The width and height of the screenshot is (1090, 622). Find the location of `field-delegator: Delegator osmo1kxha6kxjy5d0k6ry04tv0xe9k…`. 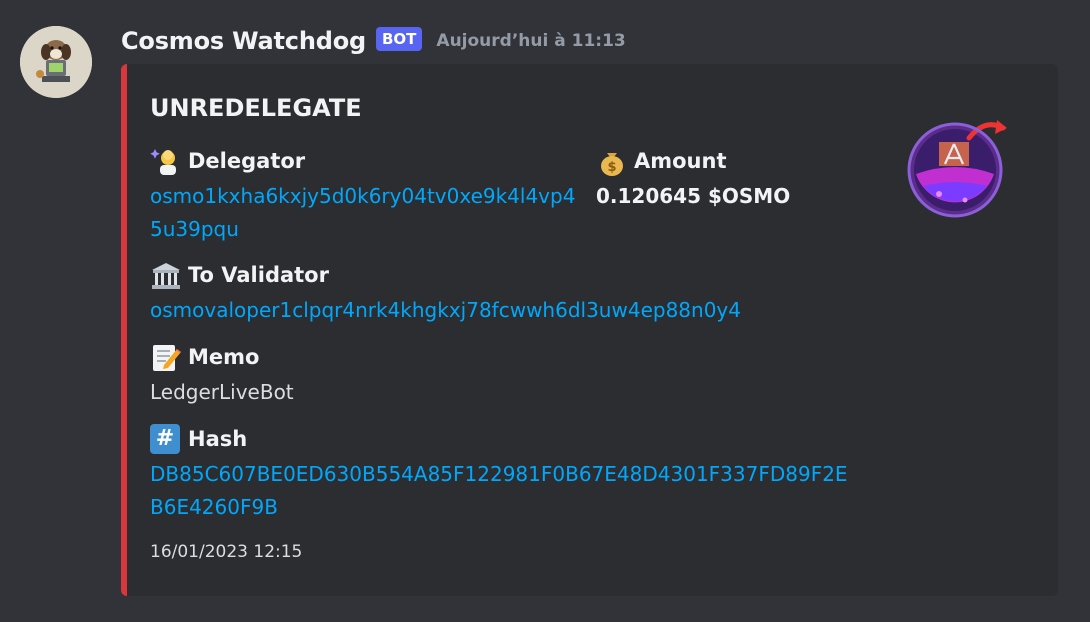

field-delegator: Delegator osmo1kxha6kxjy5d0k6ry04tv0xe9k… is located at coordinates (365, 195).